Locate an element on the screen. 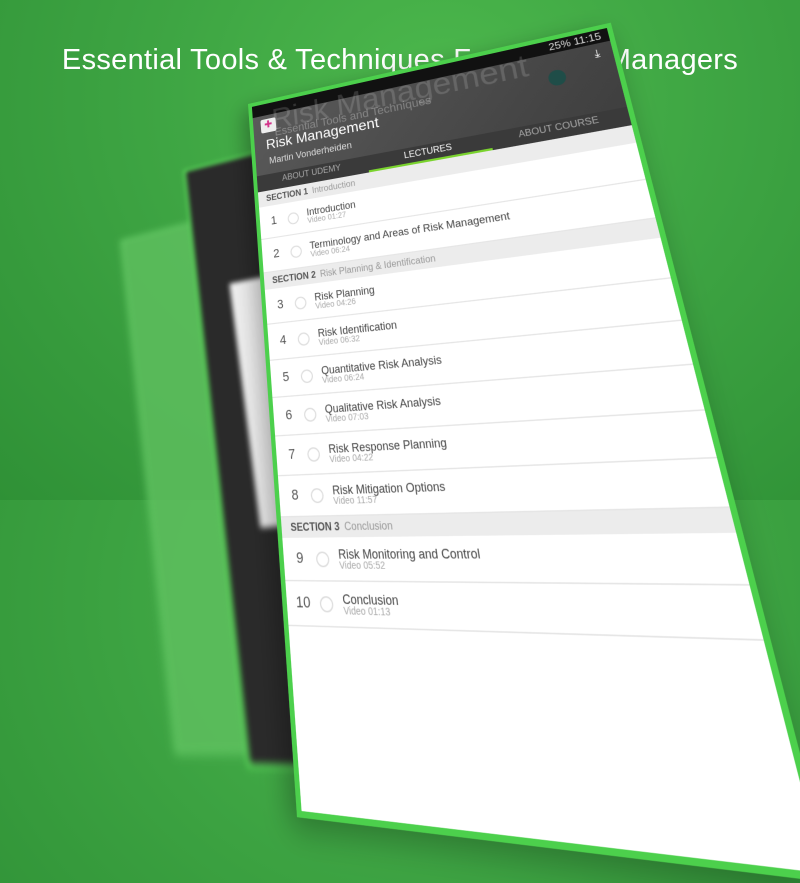 The image size is (800, 883). lecture-number: 4 is located at coordinates (283, 340).